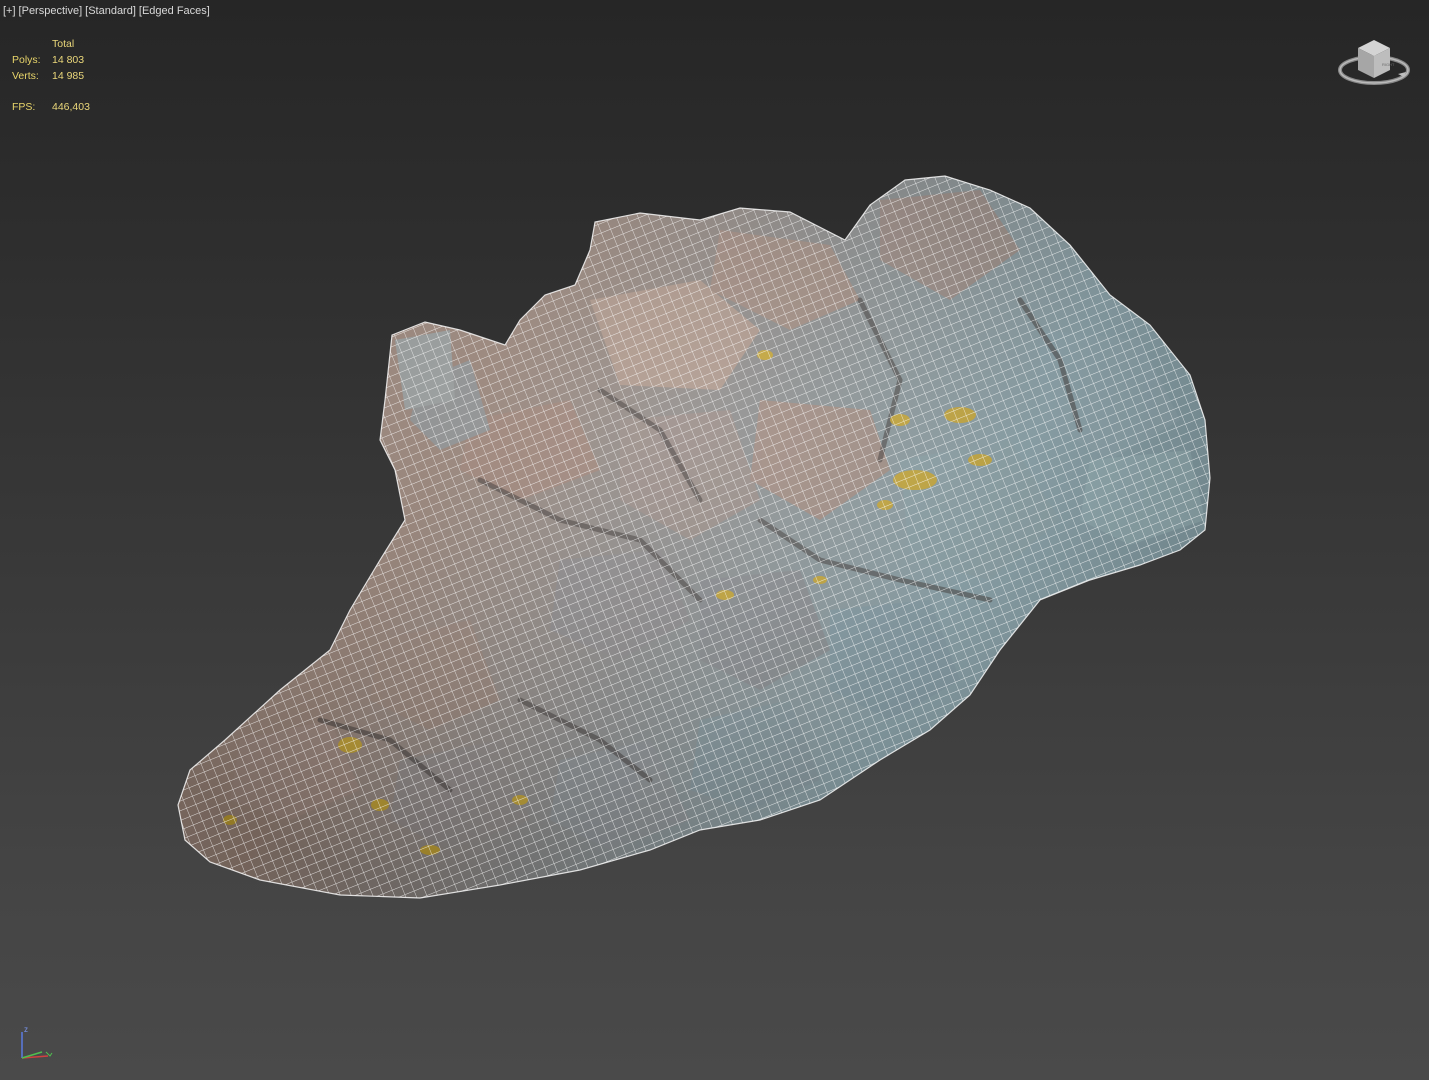 The image size is (1429, 1080). What do you see at coordinates (37, 1042) in the screenshot?
I see `axis-tripod-gizmo: z` at bounding box center [37, 1042].